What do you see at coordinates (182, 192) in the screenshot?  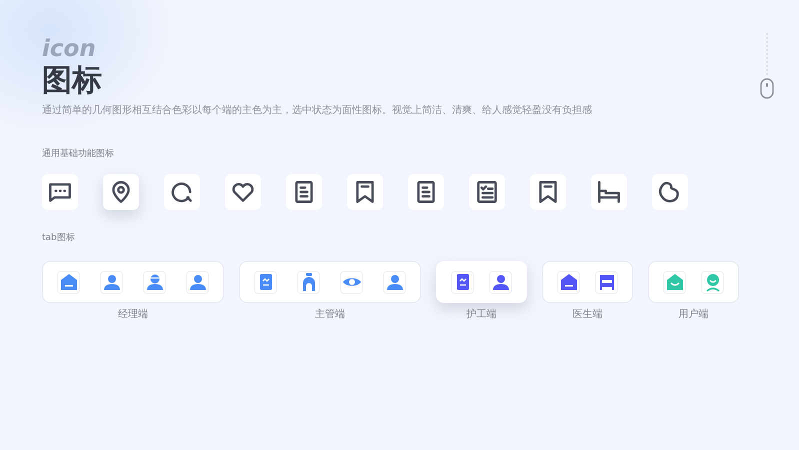 I see `search-icon` at bounding box center [182, 192].